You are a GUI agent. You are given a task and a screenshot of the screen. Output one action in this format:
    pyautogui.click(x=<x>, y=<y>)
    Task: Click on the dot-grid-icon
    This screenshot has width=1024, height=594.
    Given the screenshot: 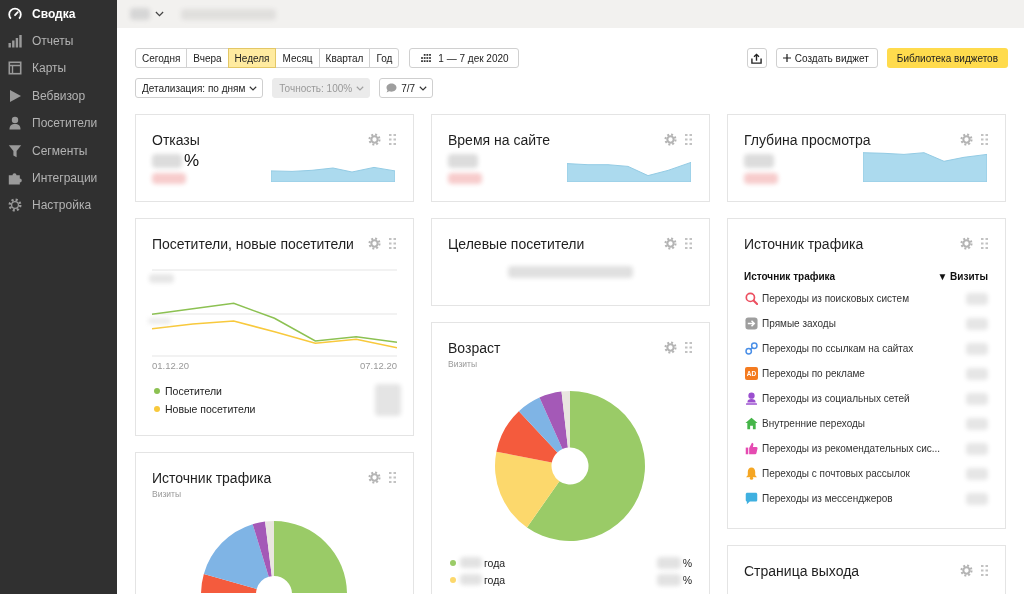 What is the action you would take?
    pyautogui.click(x=426, y=58)
    